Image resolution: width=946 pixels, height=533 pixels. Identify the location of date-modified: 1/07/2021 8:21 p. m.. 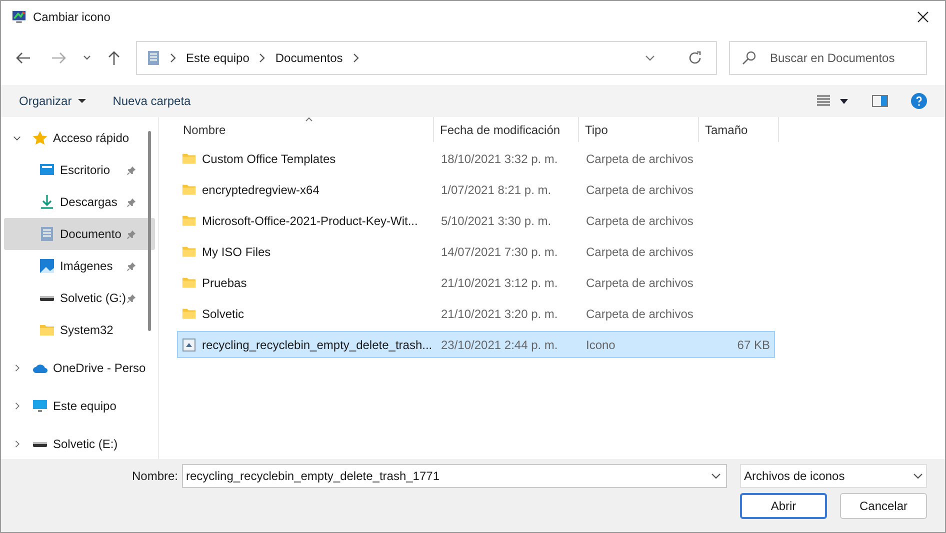
(496, 189).